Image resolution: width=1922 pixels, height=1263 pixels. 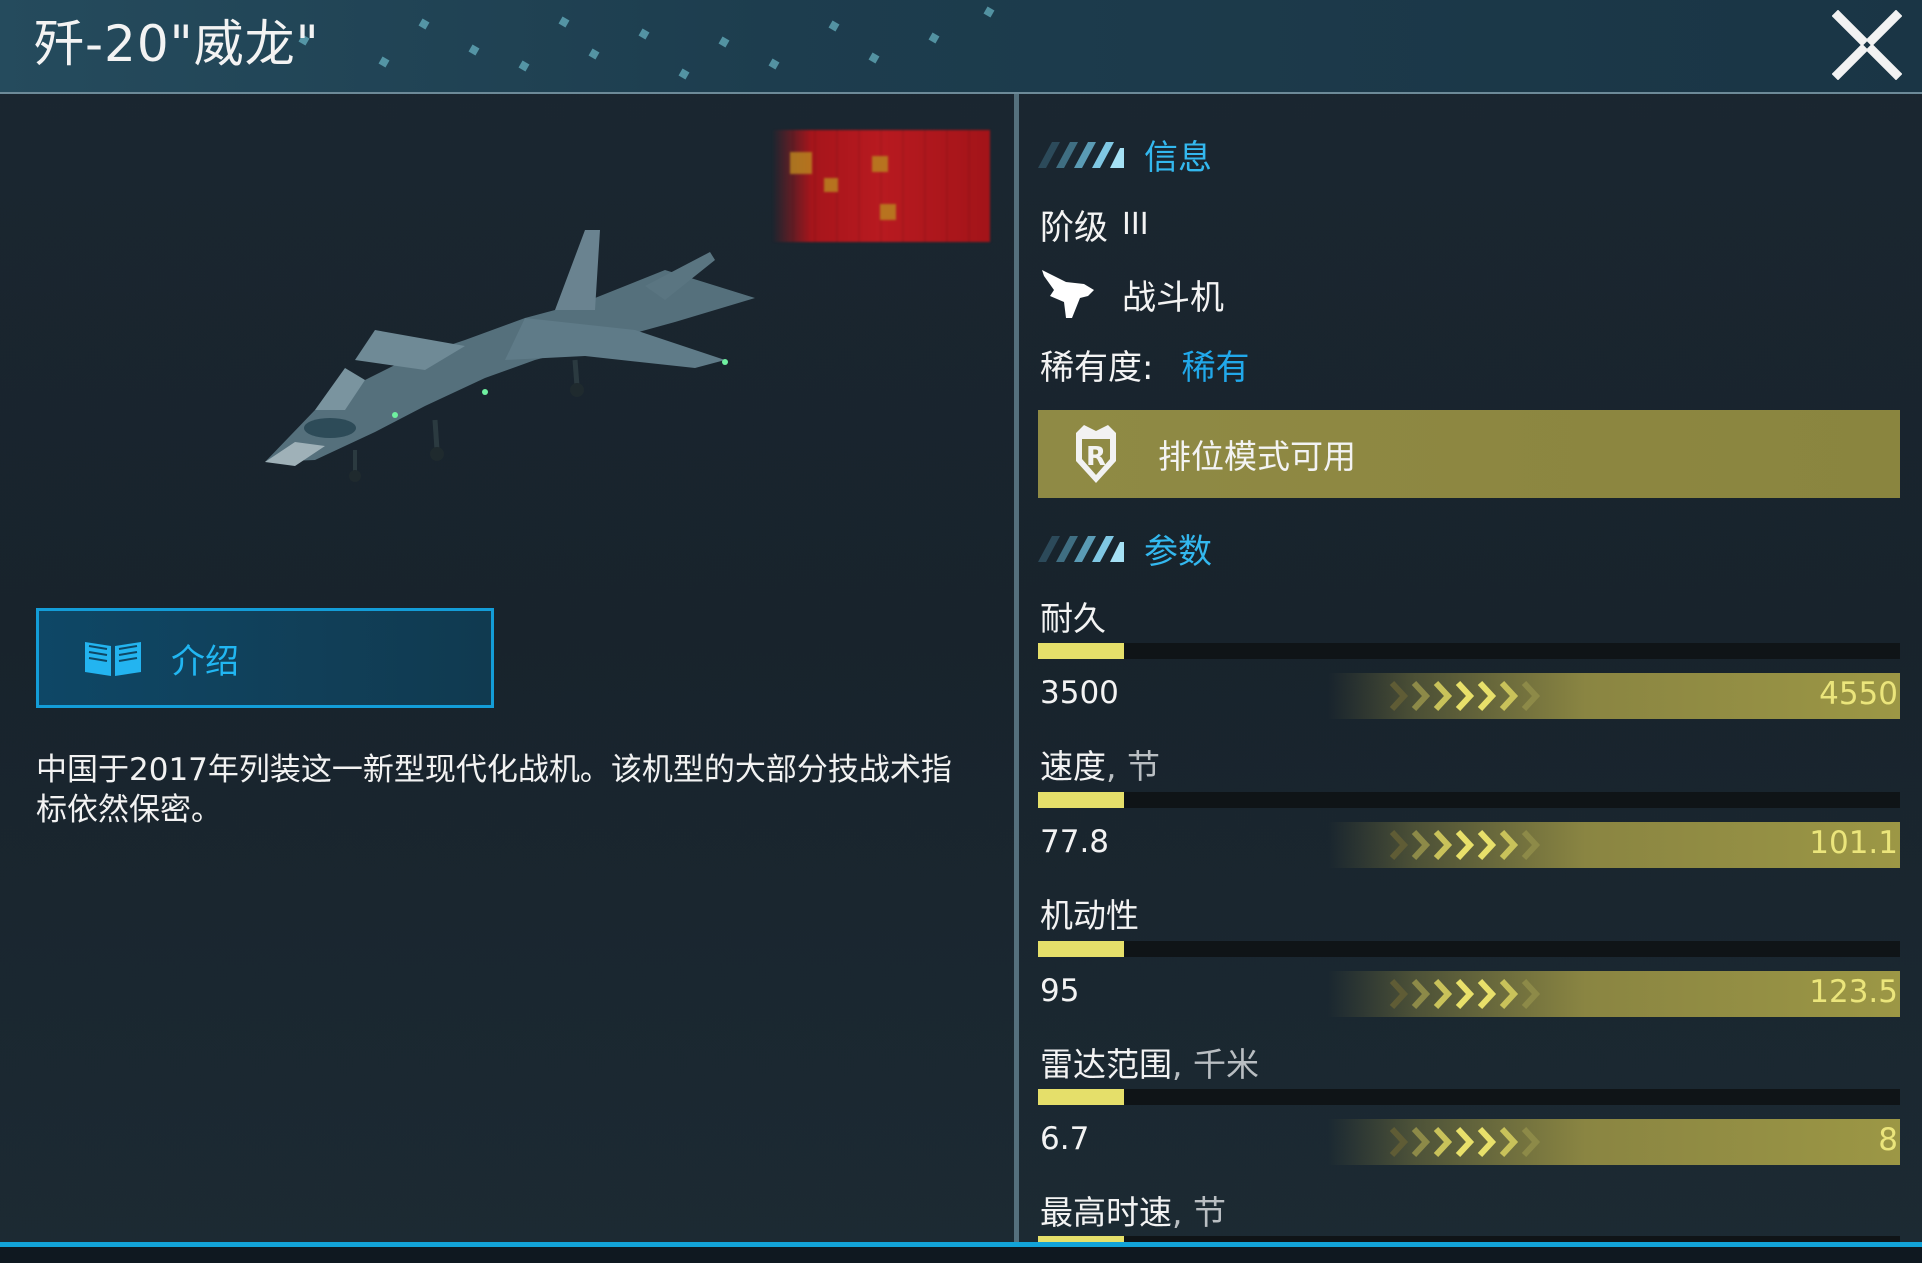 I want to click on stat-current-value: 77.8, so click(x=1075, y=842).